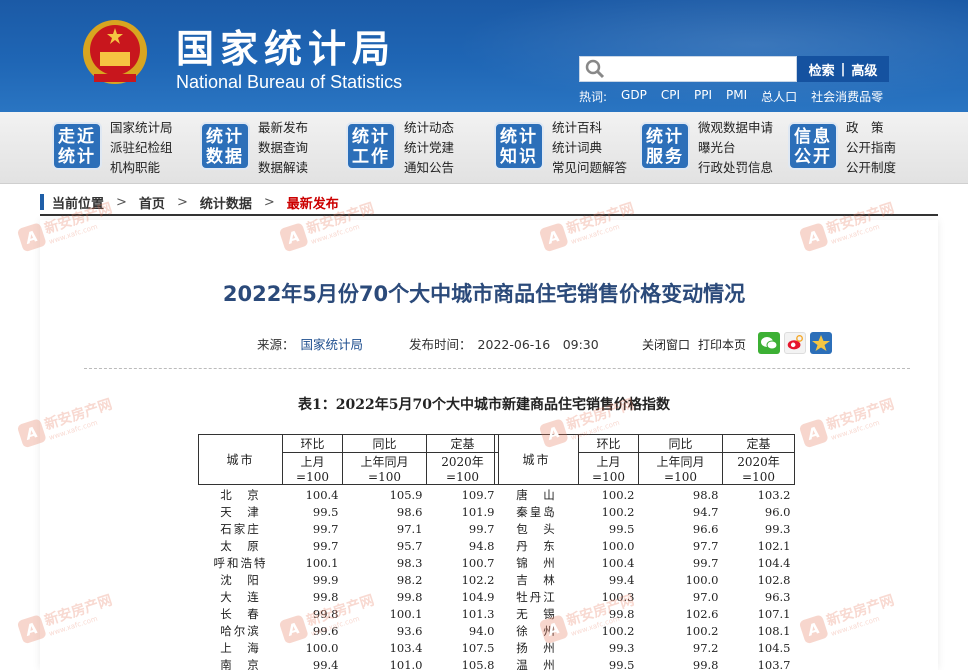 Image resolution: width=968 pixels, height=670 pixels. I want to click on base-cell: 105.8, so click(478, 663).